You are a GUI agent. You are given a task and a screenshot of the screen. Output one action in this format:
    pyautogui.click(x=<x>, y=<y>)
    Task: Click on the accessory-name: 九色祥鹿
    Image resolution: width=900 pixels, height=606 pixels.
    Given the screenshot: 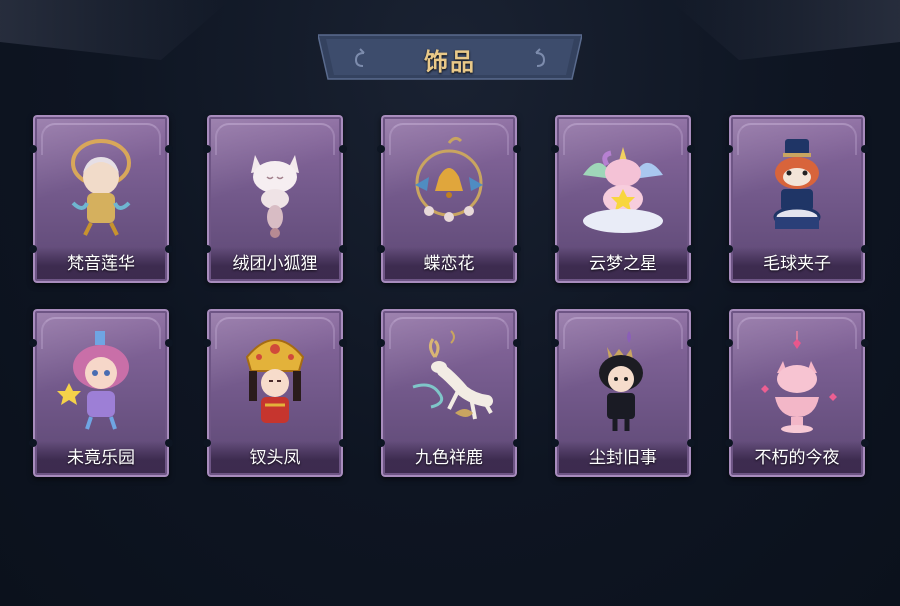 What is the action you would take?
    pyautogui.click(x=449, y=457)
    